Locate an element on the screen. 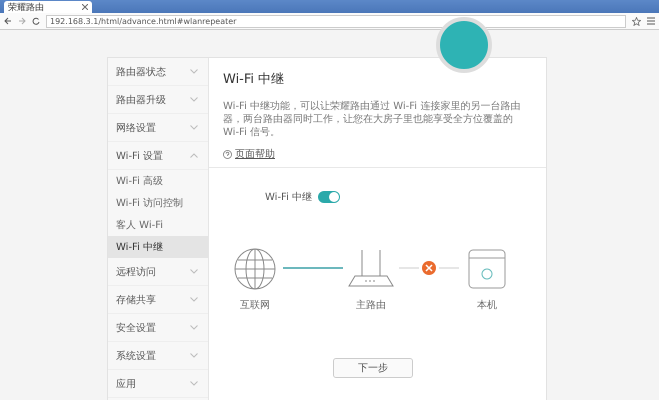  help-icon is located at coordinates (227, 154).